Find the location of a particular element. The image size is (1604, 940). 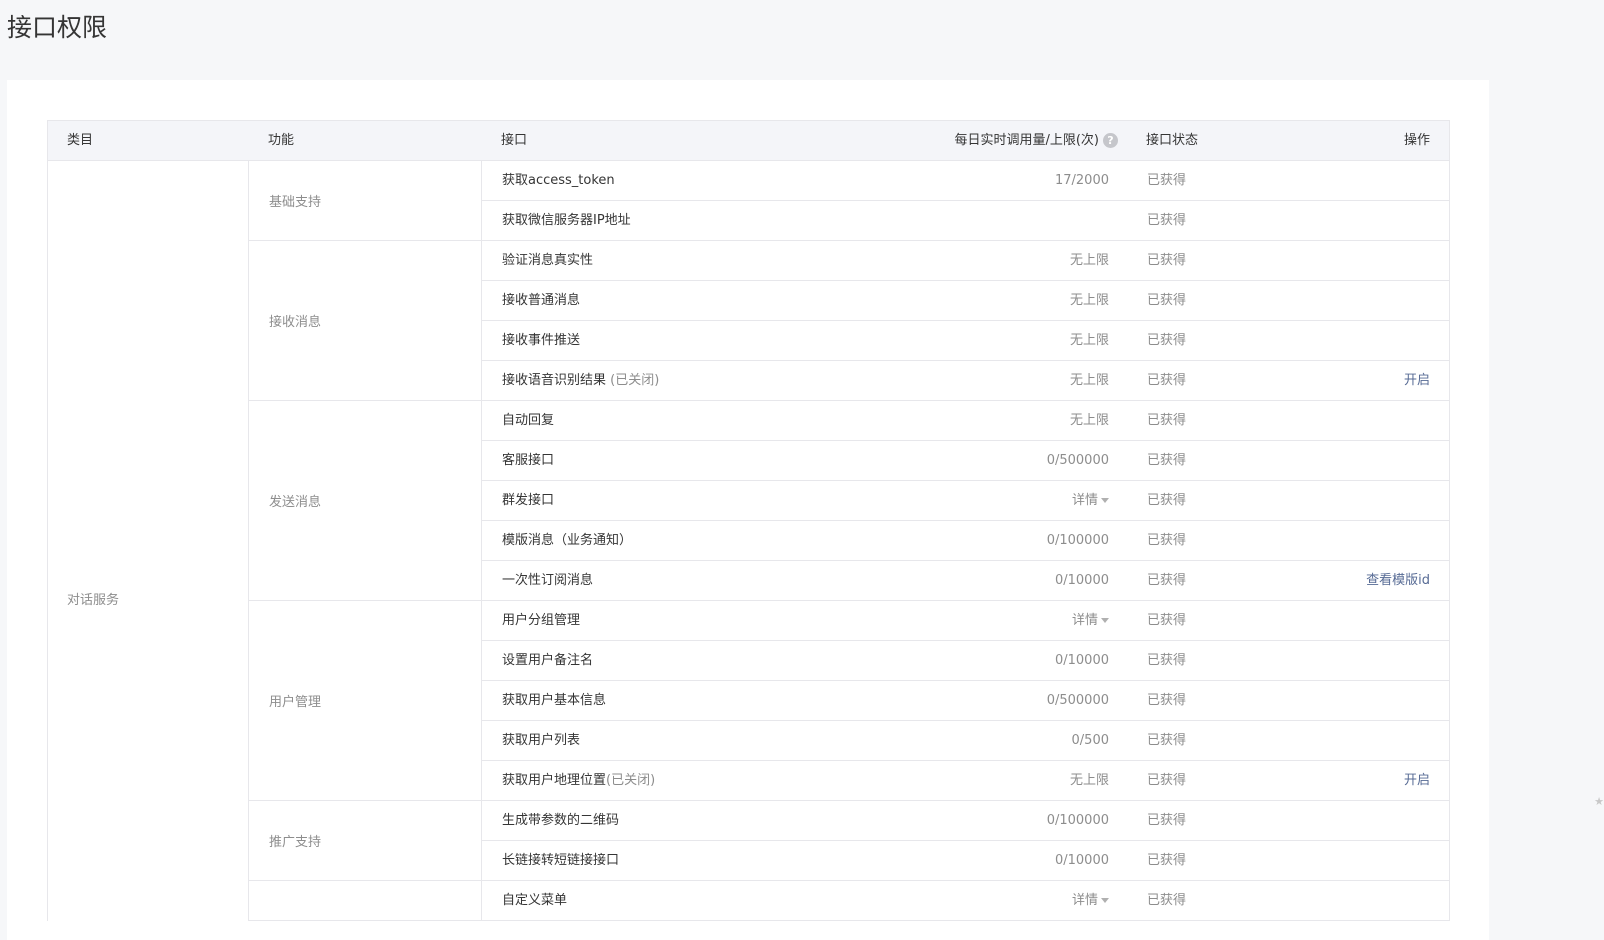

api-name: 设置用户备注名 is located at coordinates (547, 660).